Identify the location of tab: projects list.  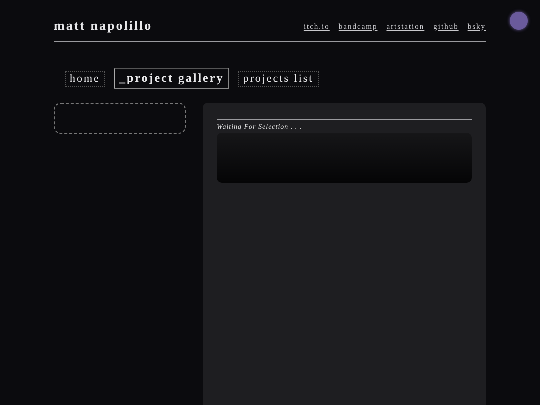
(278, 78).